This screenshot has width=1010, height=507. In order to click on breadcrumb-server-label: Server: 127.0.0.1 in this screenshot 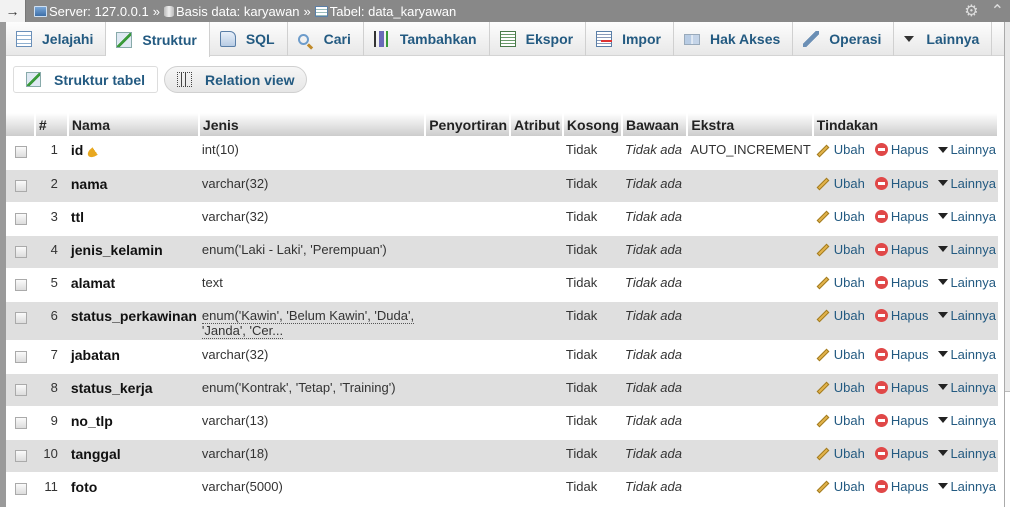, I will do `click(99, 11)`.